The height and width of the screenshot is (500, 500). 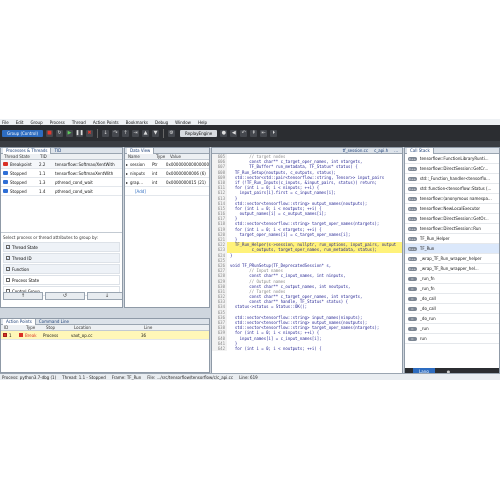 What do you see at coordinates (172, 133) in the screenshot?
I see `gear-icon: ⚙` at bounding box center [172, 133].